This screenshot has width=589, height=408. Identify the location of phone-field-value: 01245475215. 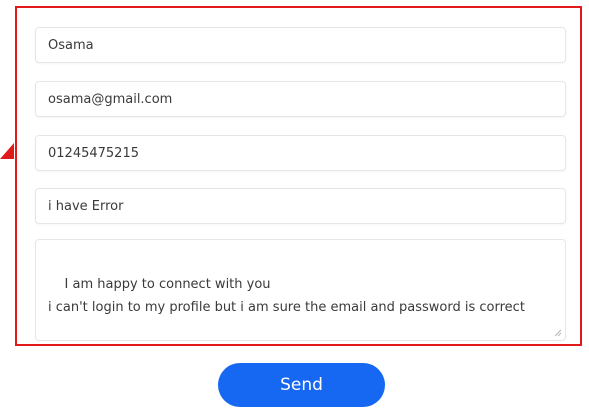
(93, 153).